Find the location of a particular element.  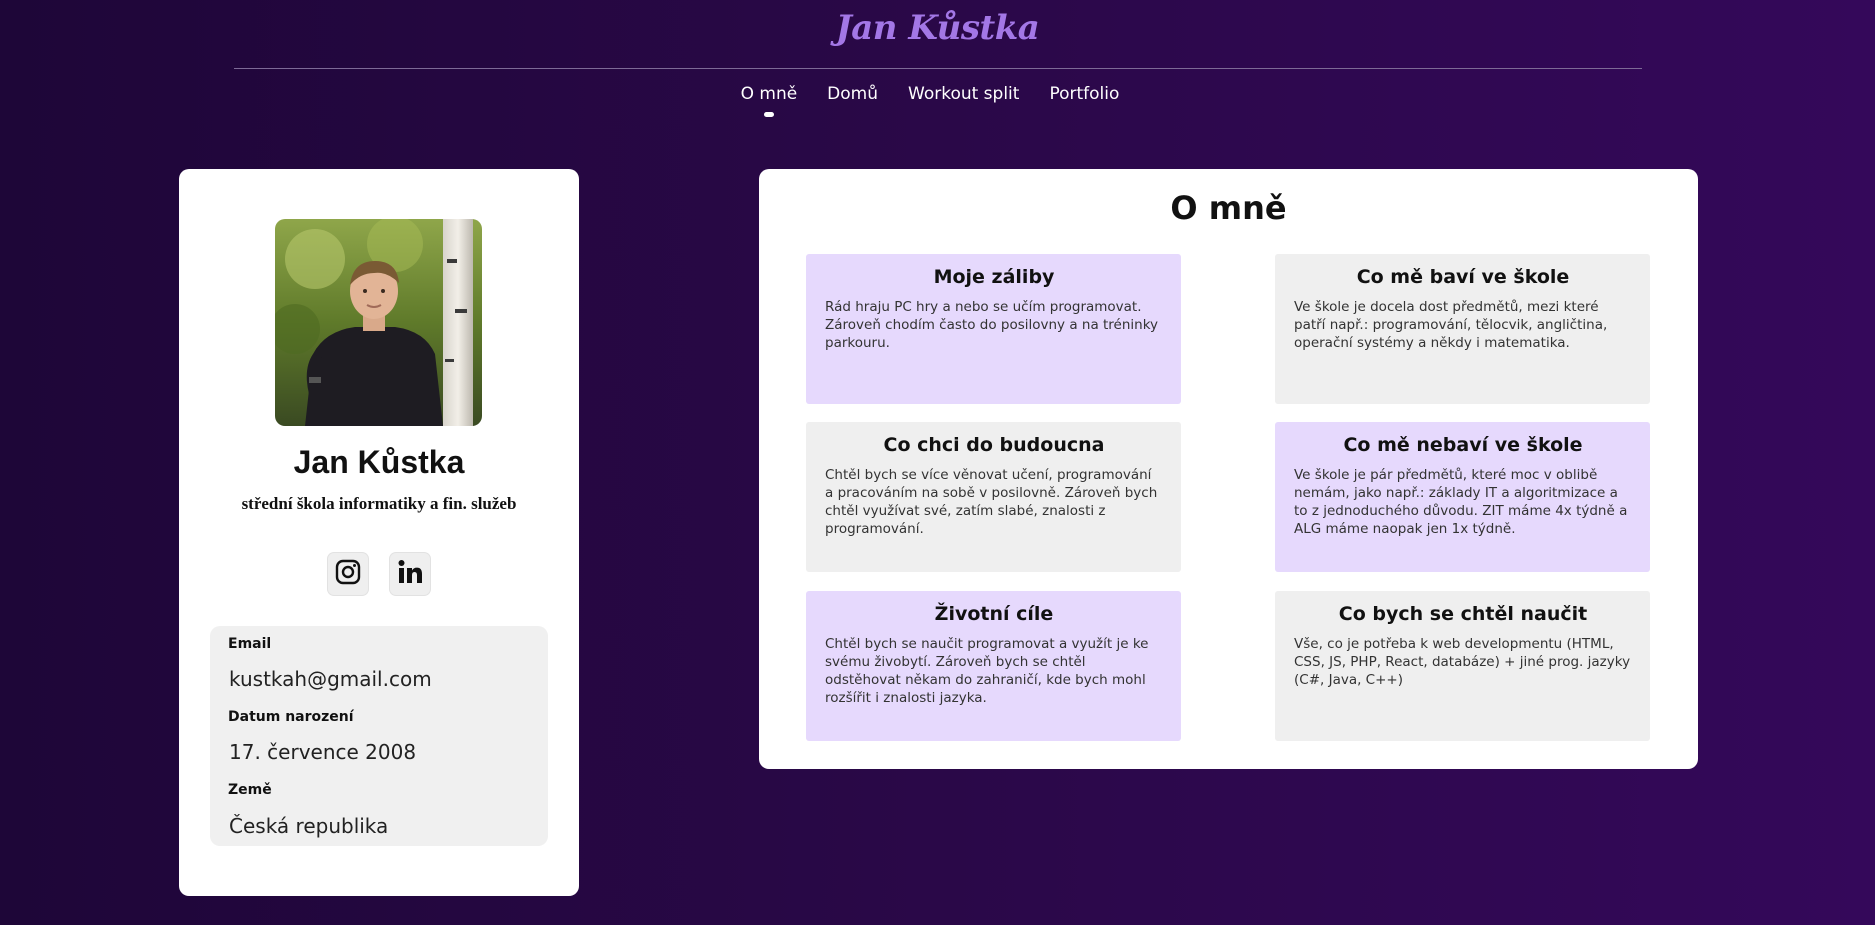

nav-item-domu: Domů is located at coordinates (852, 94).